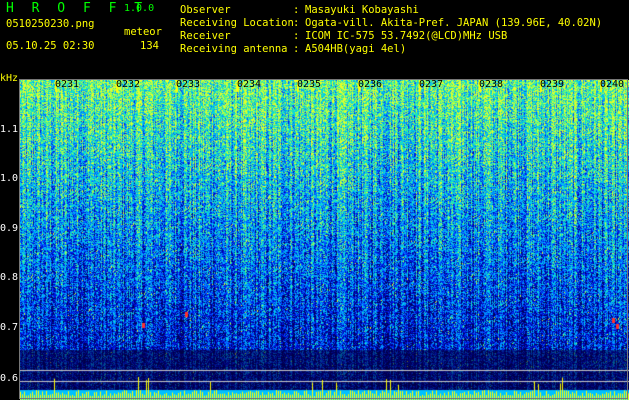  What do you see at coordinates (362, 10) in the screenshot?
I see `observer-value: Masayuki Kobayashi` at bounding box center [362, 10].